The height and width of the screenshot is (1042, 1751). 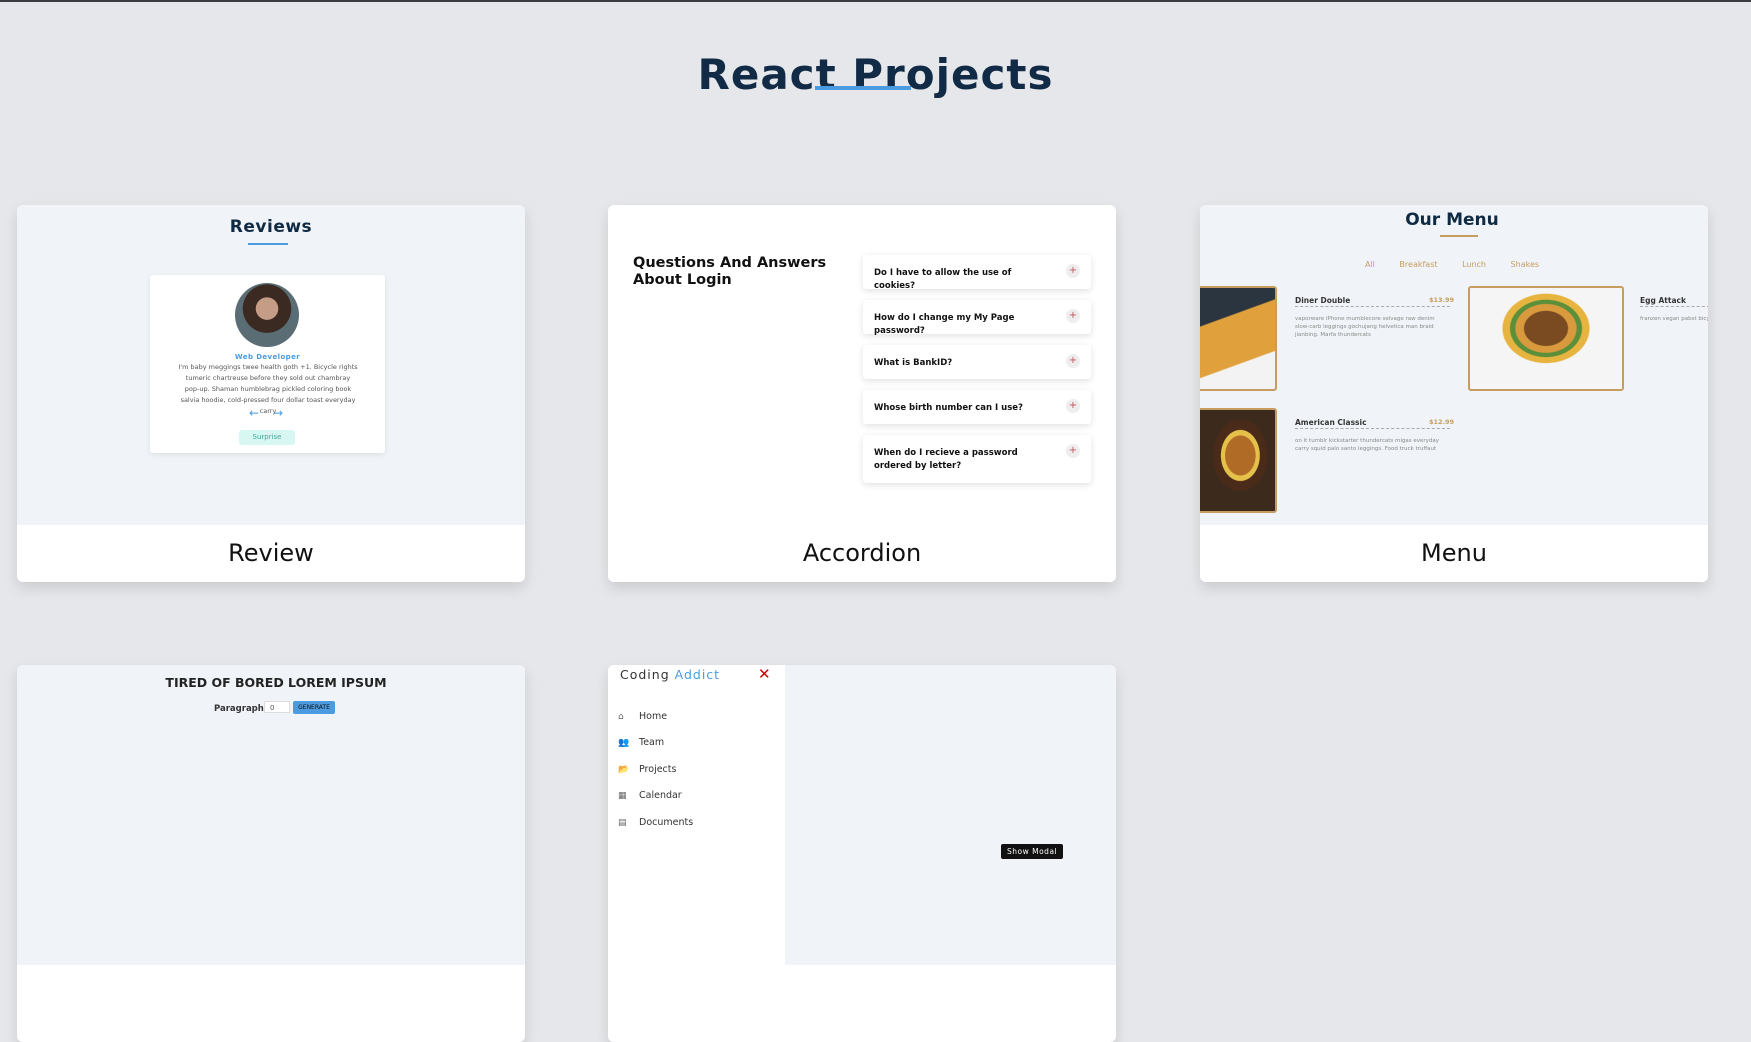 I want to click on arrow-left-icon: ←, so click(x=254, y=413).